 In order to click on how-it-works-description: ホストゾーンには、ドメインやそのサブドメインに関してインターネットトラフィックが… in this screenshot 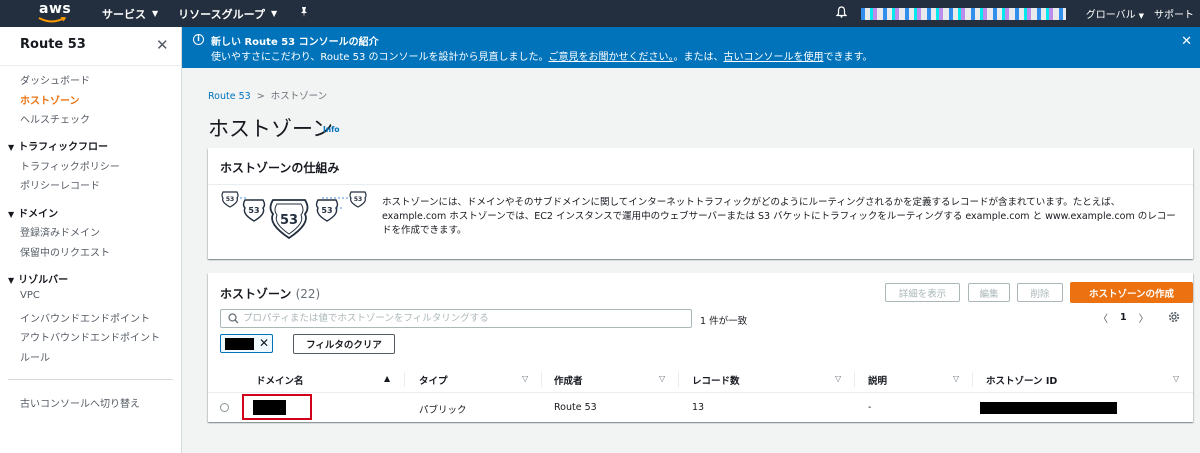, I will do `click(779, 216)`.